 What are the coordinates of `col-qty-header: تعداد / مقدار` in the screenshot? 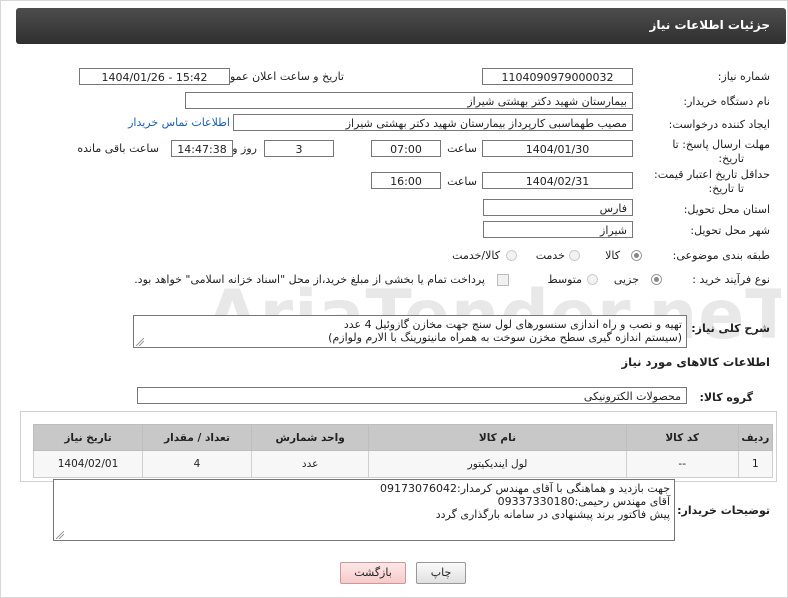 It's located at (197, 437).